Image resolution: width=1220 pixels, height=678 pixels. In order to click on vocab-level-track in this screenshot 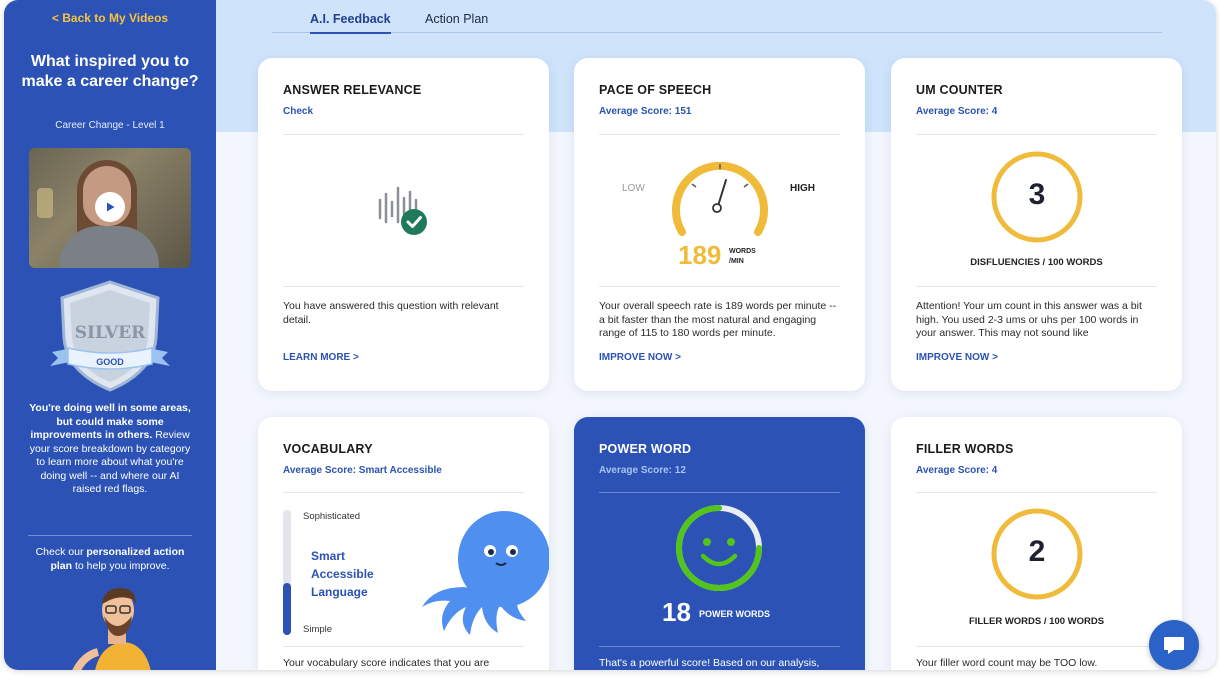, I will do `click(287, 572)`.